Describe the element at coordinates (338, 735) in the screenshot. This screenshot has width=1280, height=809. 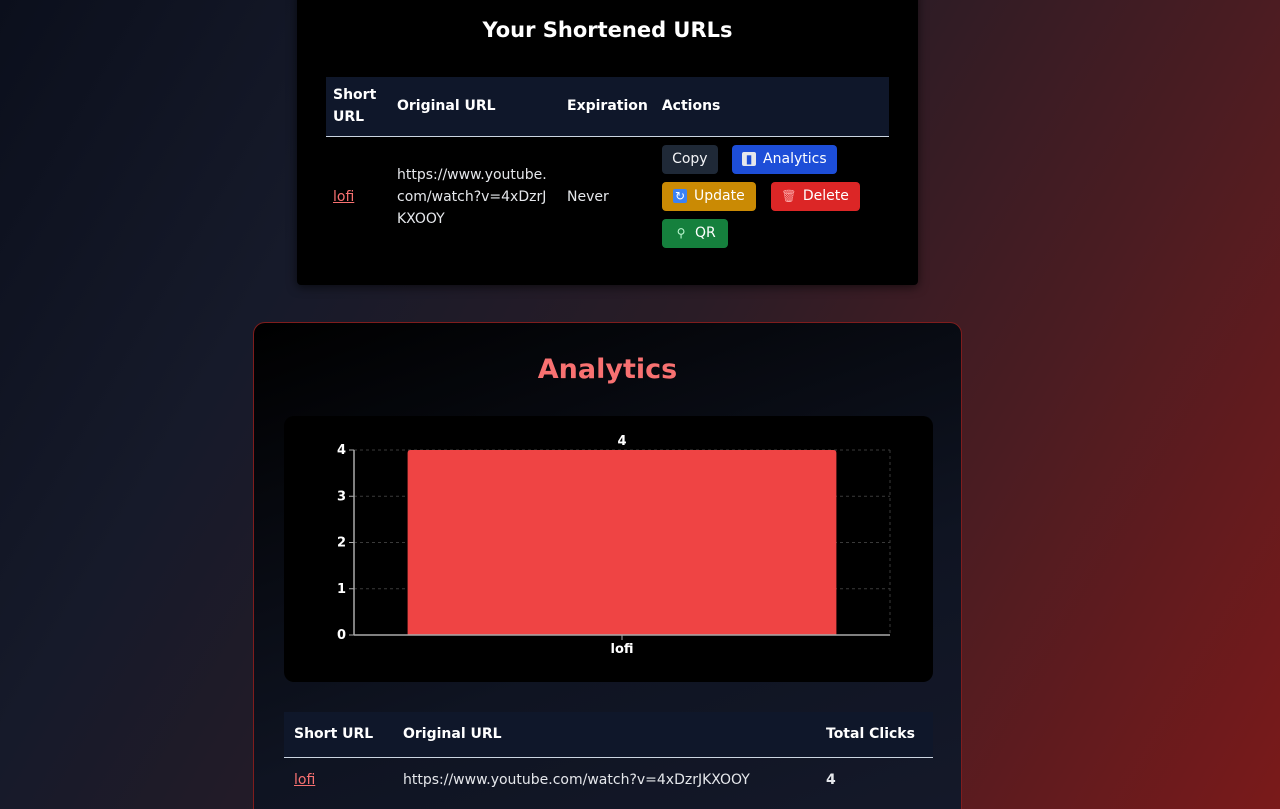
I see `analytics-column-short-url: Short URL` at that location.